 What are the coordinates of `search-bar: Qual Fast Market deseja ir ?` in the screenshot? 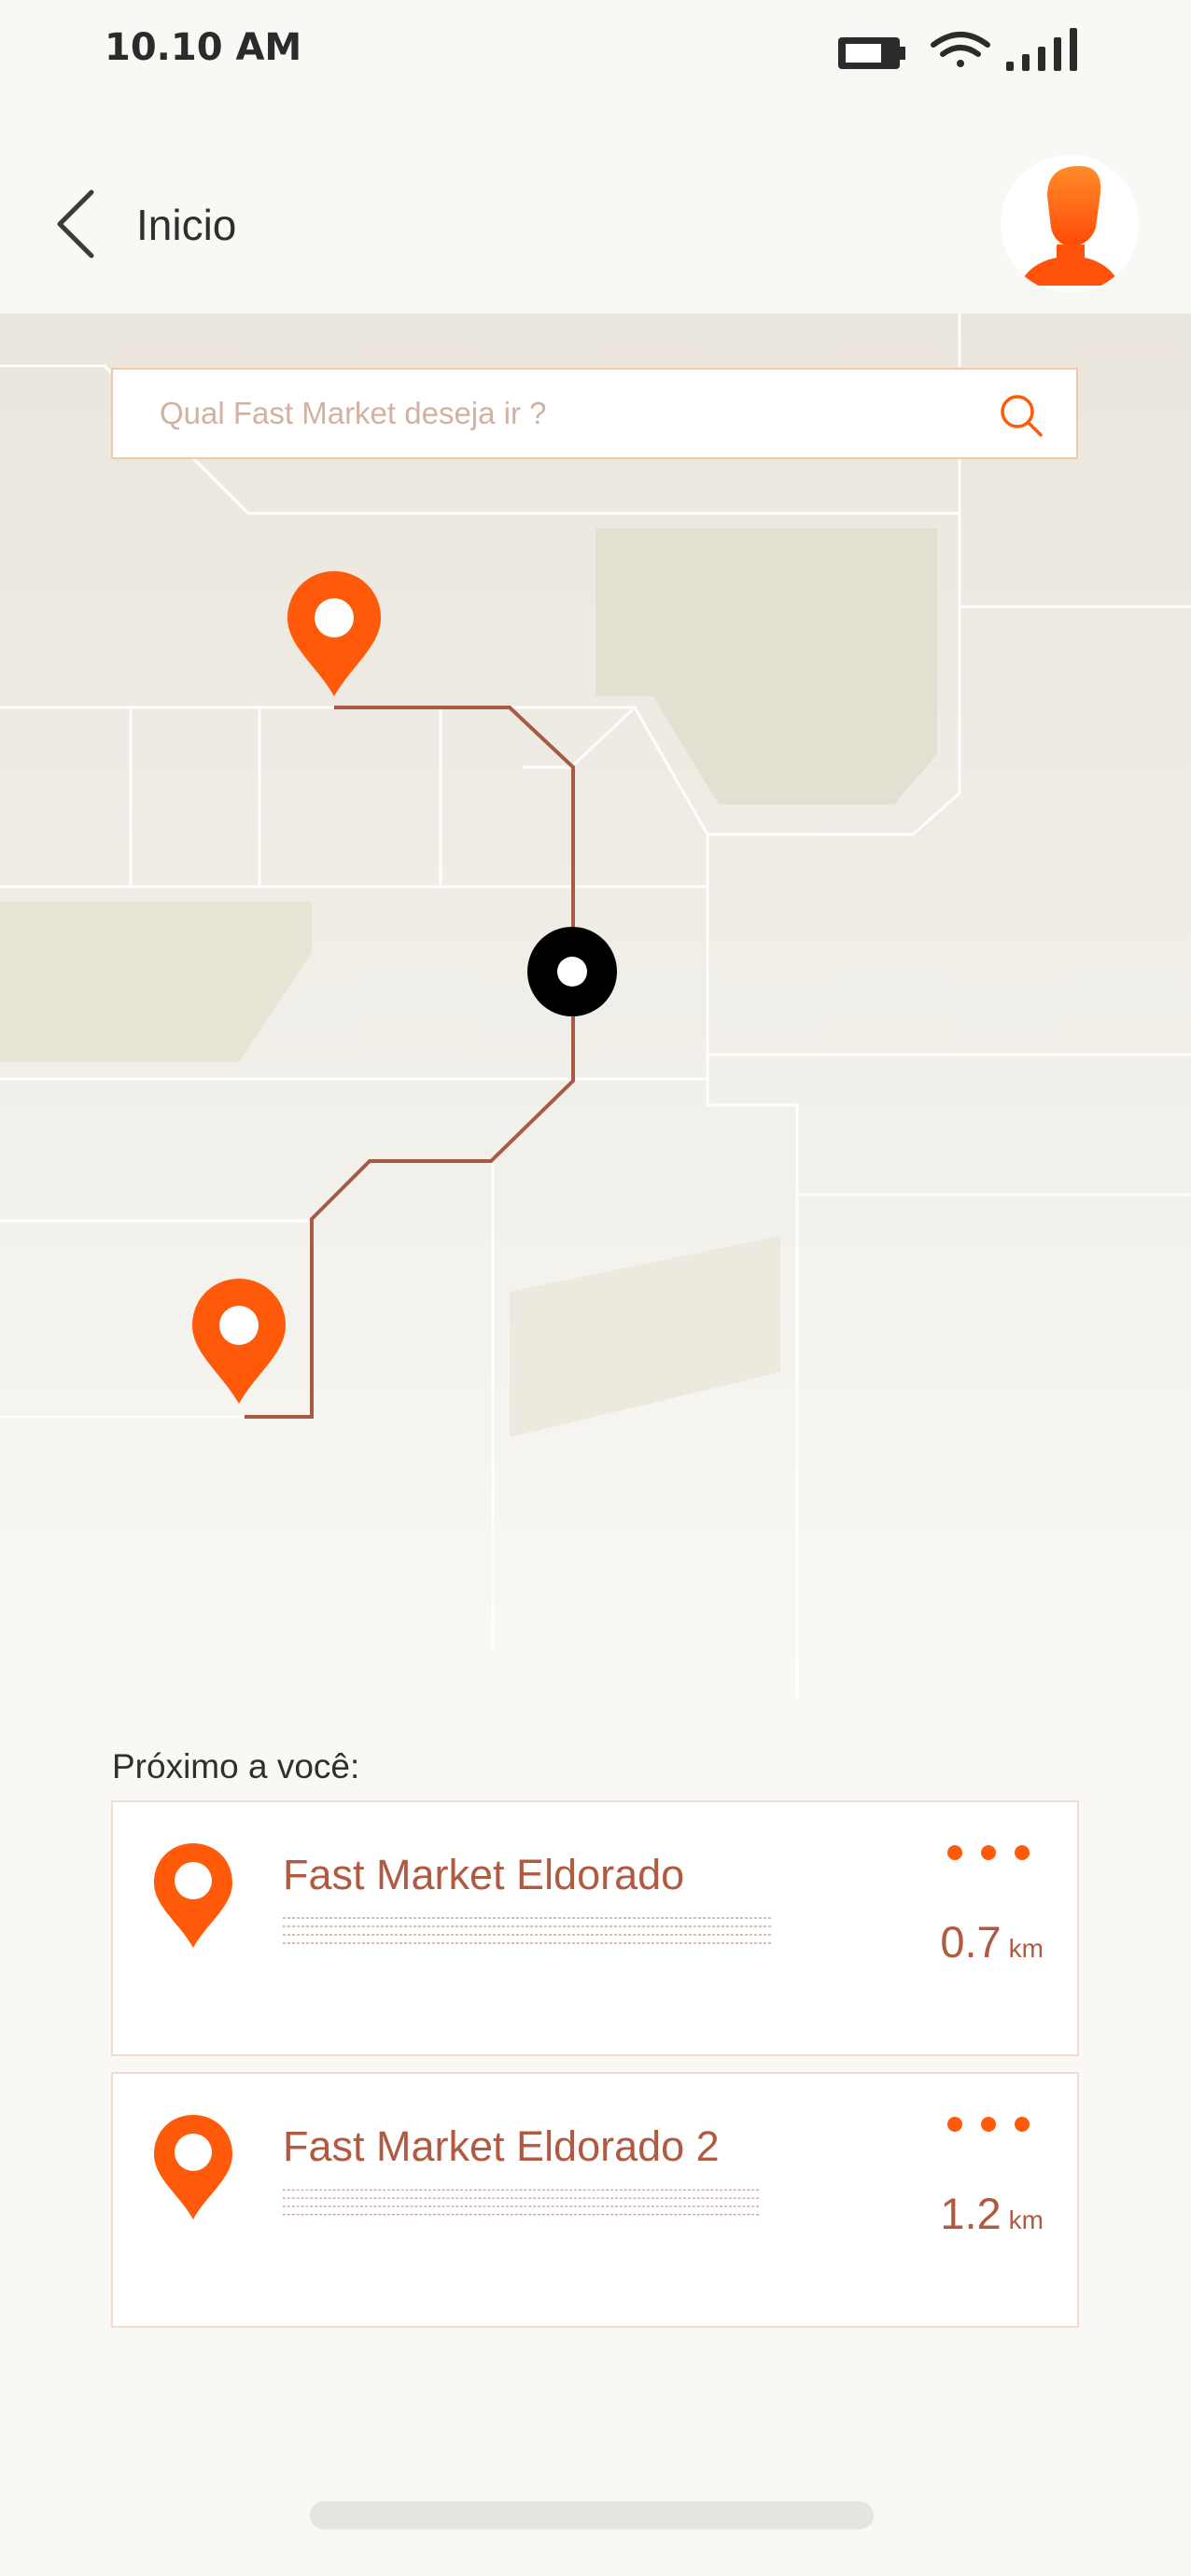 It's located at (594, 413).